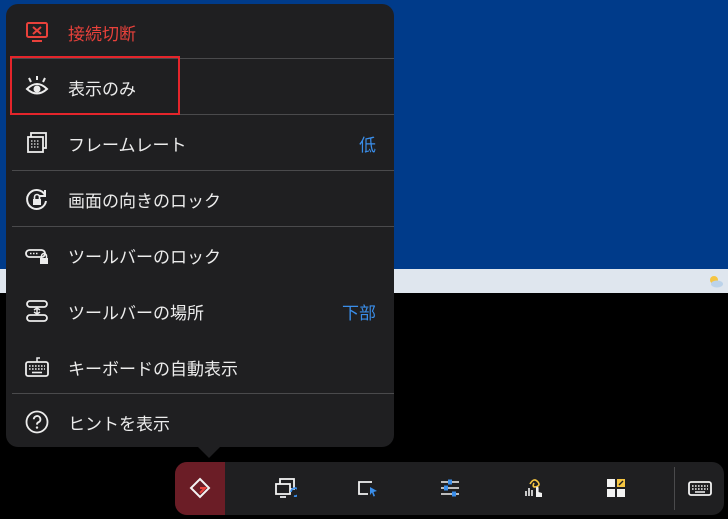 This screenshot has width=728, height=519. Describe the element at coordinates (119, 425) in the screenshot. I see `menu-item-label: ヒントを表示` at that location.